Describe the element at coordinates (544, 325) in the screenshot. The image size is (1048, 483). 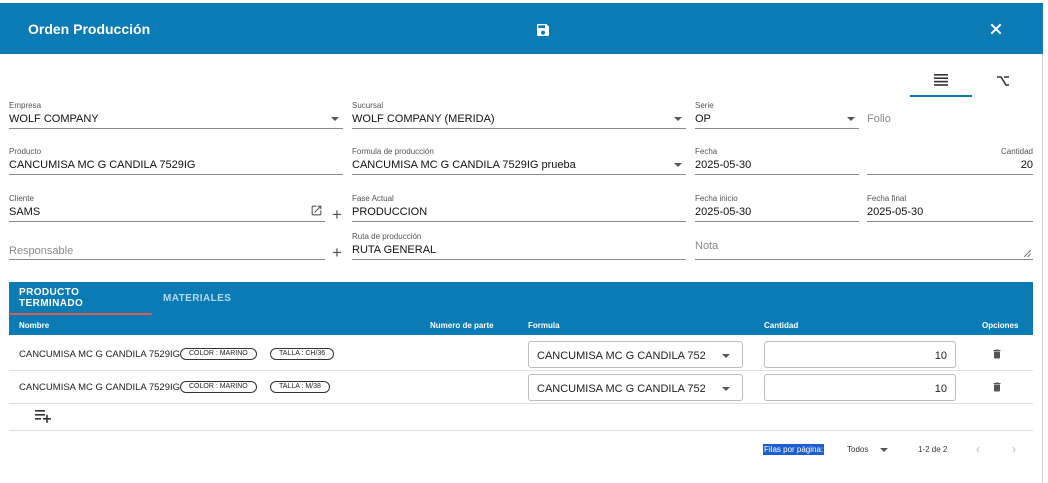
I see `col-formula: Formula` at that location.